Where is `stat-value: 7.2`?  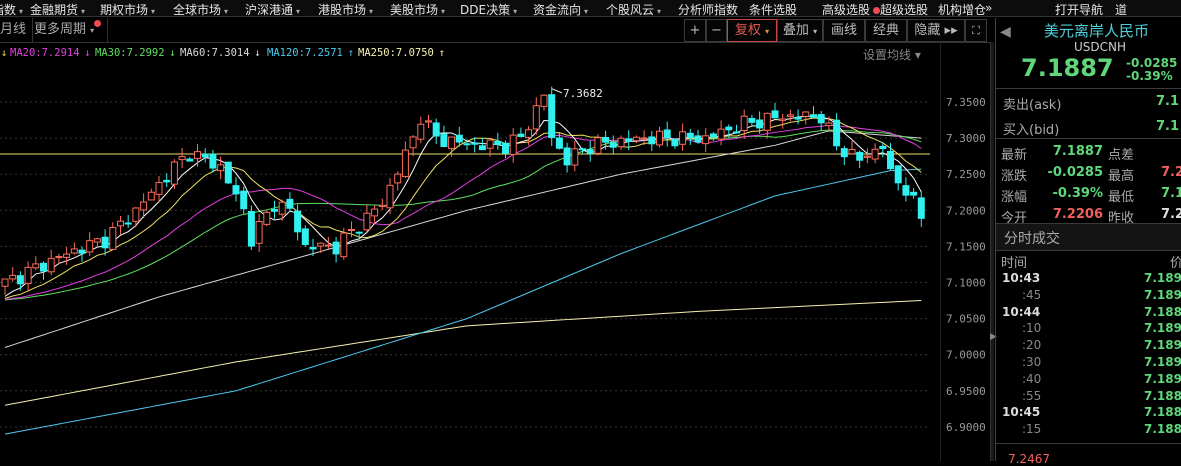 stat-value: 7.2 is located at coordinates (1171, 214).